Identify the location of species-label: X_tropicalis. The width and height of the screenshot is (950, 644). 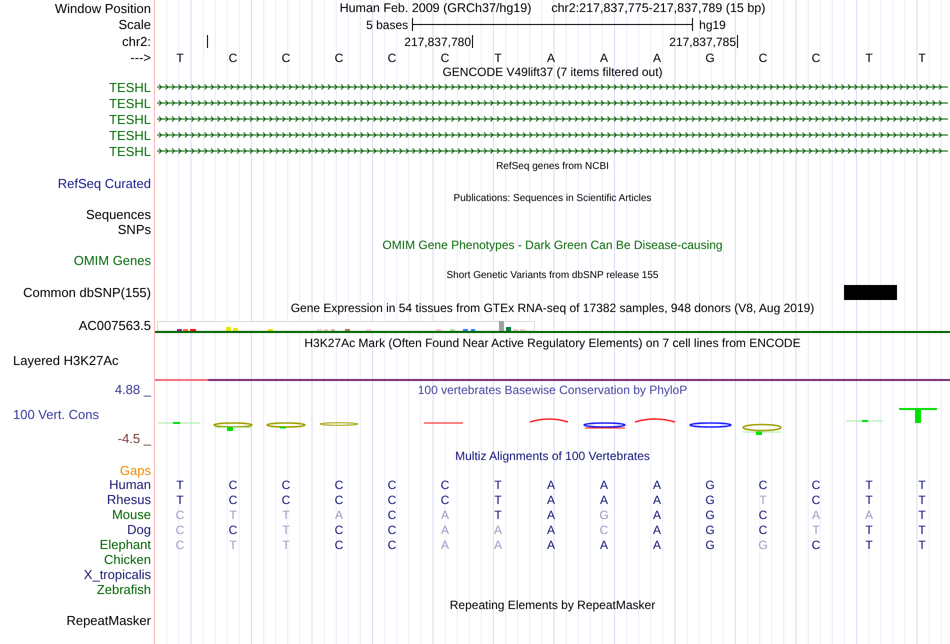
(117, 574).